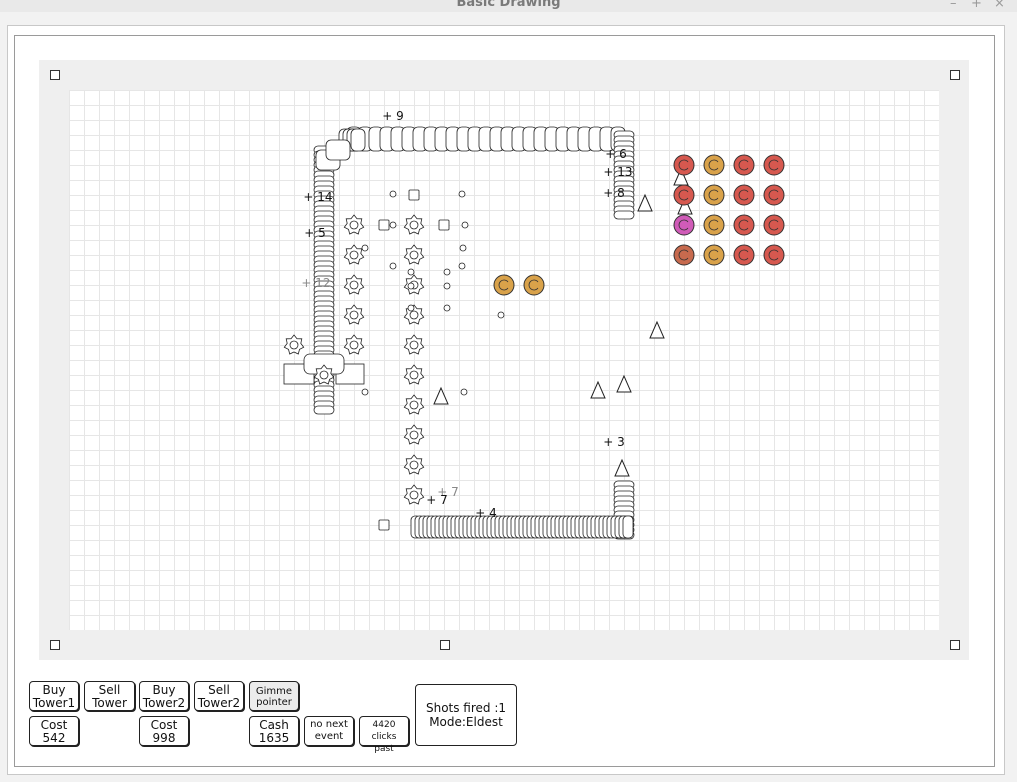 Image resolution: width=1017 pixels, height=782 pixels. I want to click on sell-tower2-button: Sell Tower2, so click(219, 696).